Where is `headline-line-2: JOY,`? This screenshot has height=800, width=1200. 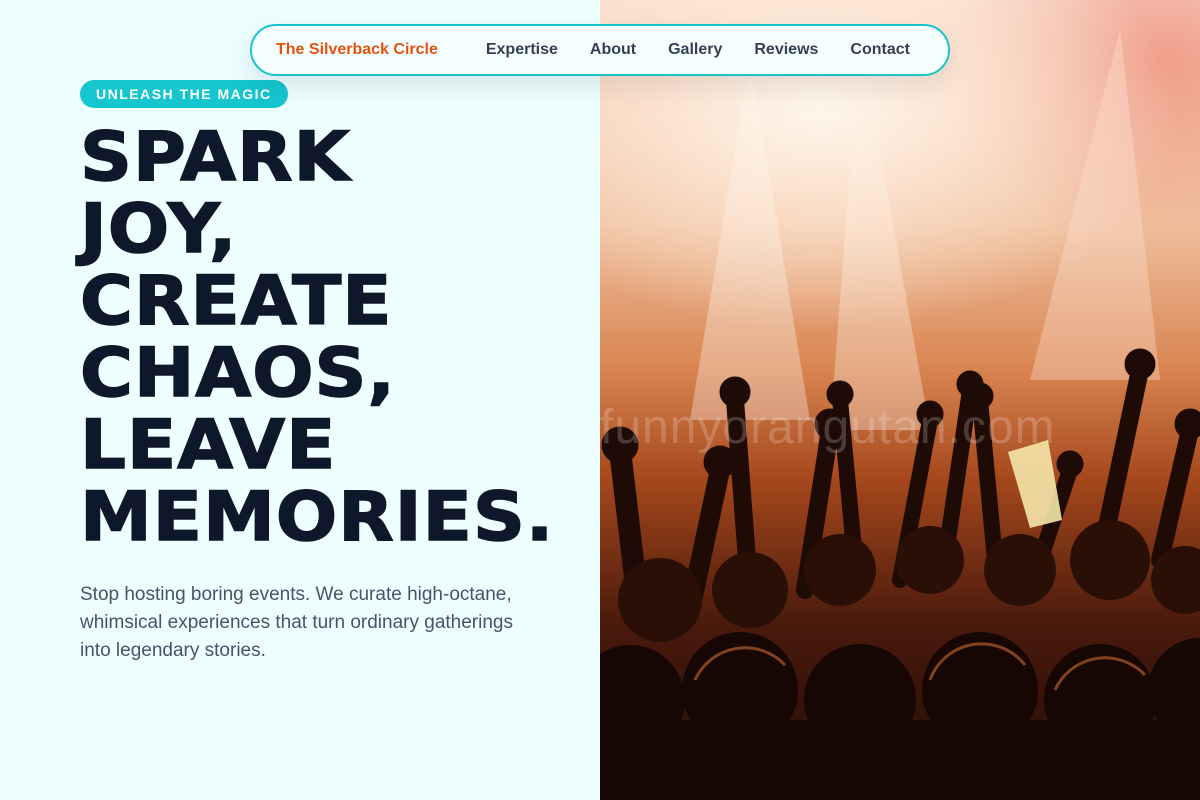
headline-line-2: JOY, is located at coordinates (158, 229).